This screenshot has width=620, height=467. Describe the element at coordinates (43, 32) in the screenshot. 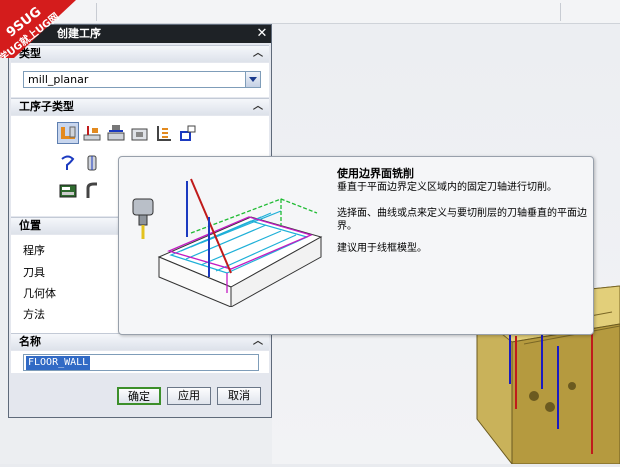

I see `watermark-badge: 9SUG 学UG就上UG网` at that location.